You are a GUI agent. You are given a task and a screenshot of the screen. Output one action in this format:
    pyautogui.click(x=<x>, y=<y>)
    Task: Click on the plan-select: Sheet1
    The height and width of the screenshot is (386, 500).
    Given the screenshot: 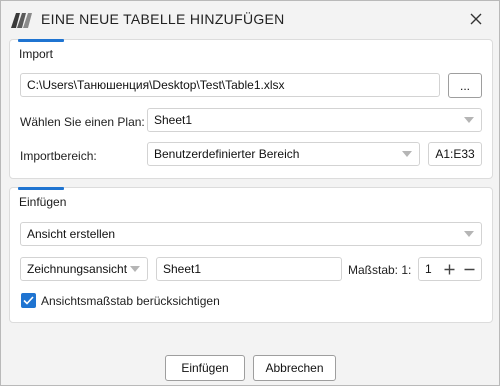 What is the action you would take?
    pyautogui.click(x=314, y=120)
    